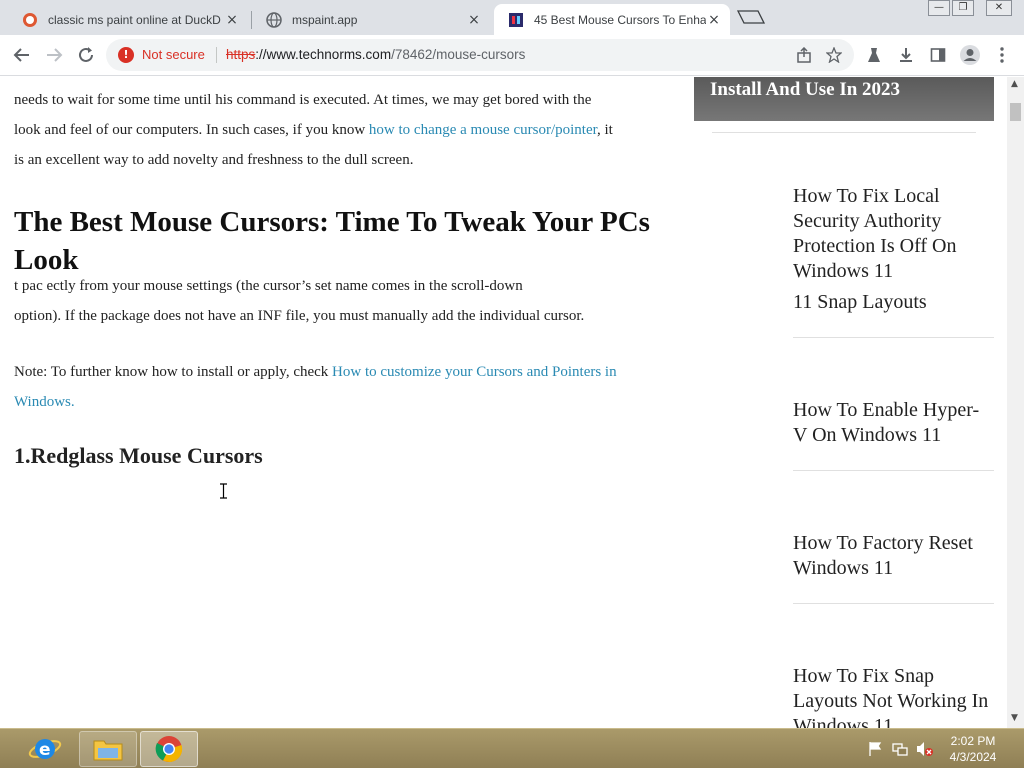 The image size is (1024, 768). I want to click on clock-date: 4/3/2024, so click(973, 757).